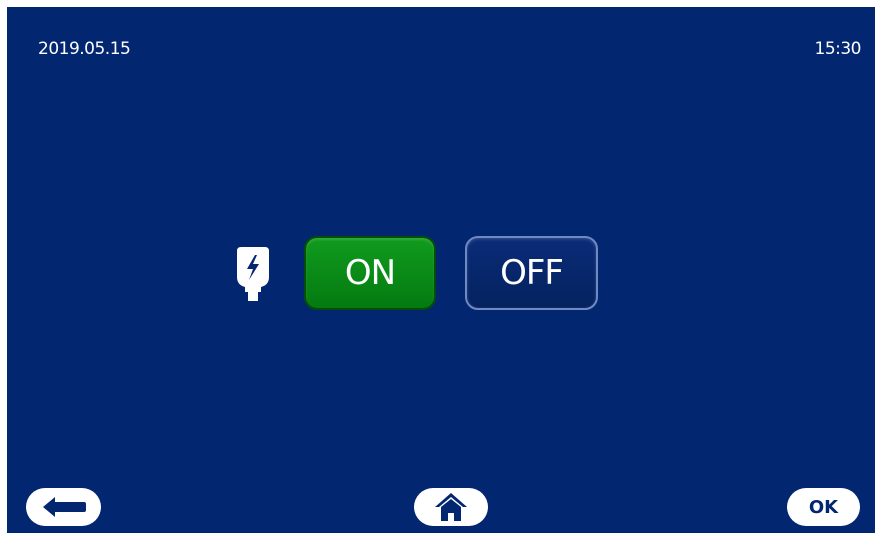 This screenshot has width=882, height=533. I want to click on ok-label: OK, so click(823, 507).